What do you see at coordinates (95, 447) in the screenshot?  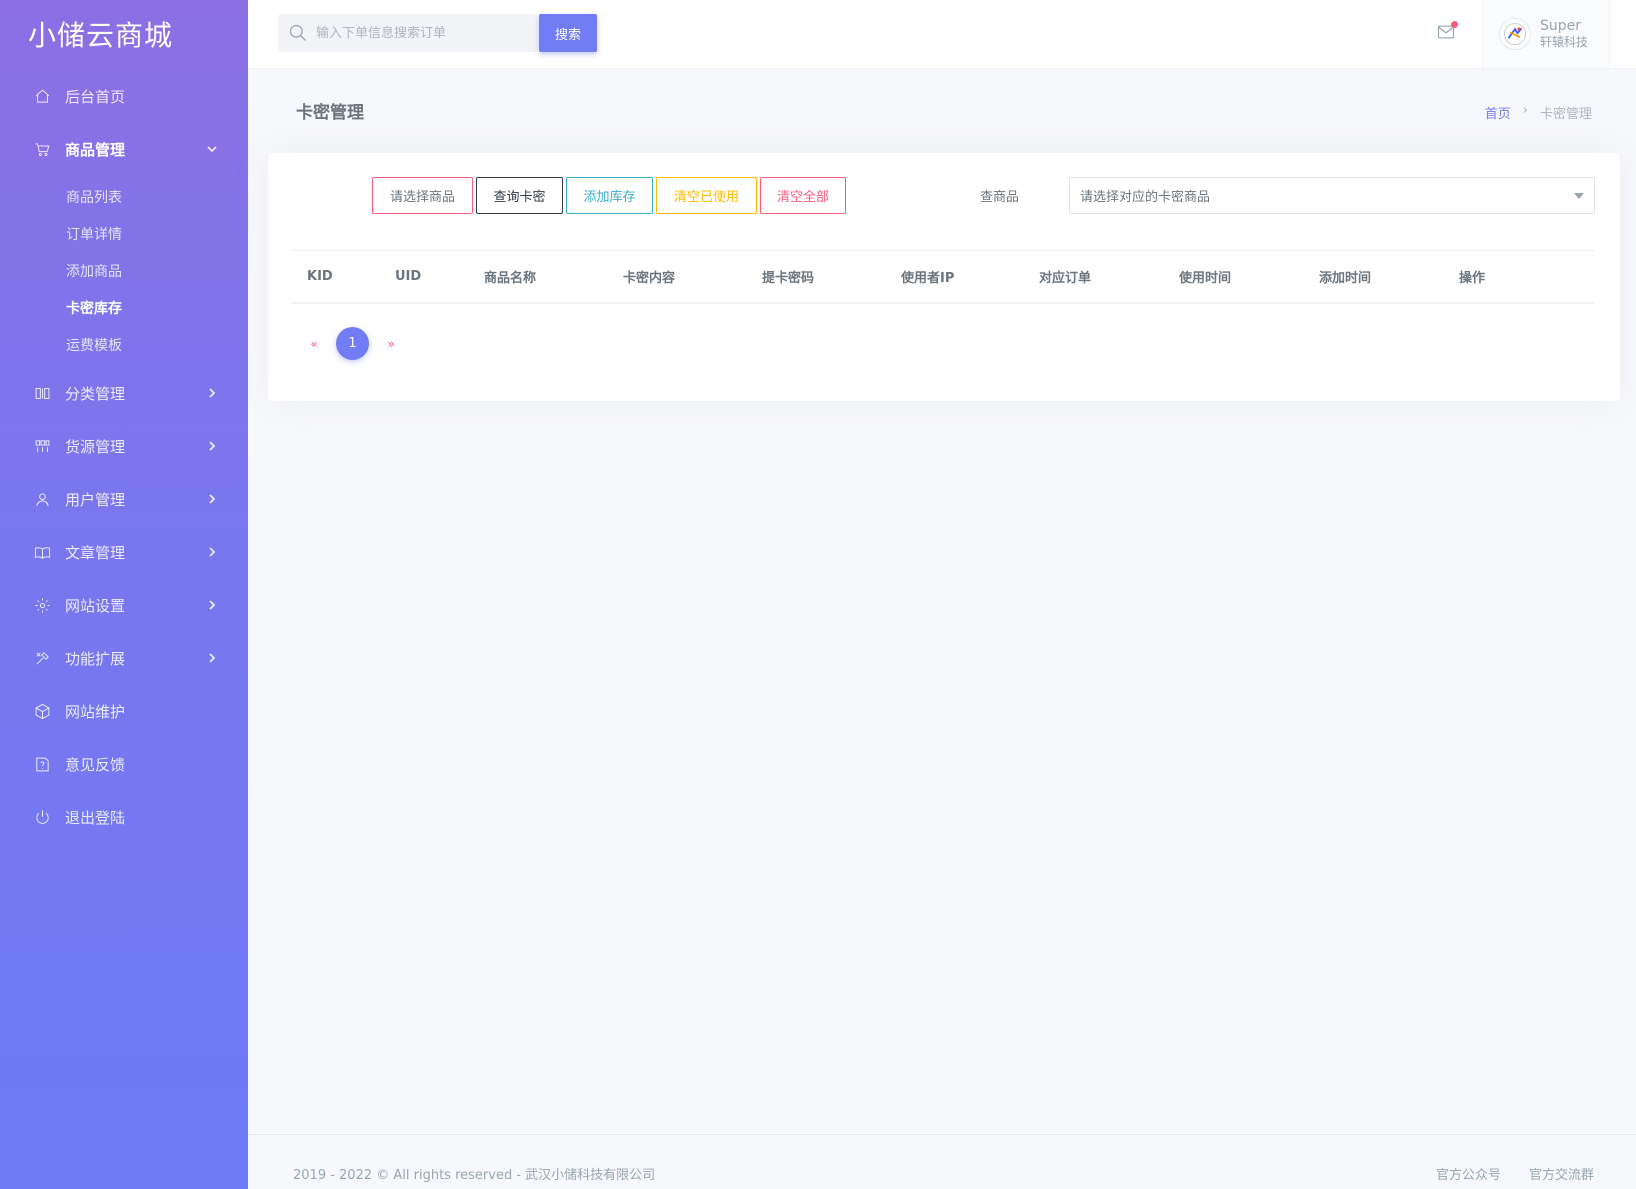 I see `sidebar-item-label: 货源管理` at bounding box center [95, 447].